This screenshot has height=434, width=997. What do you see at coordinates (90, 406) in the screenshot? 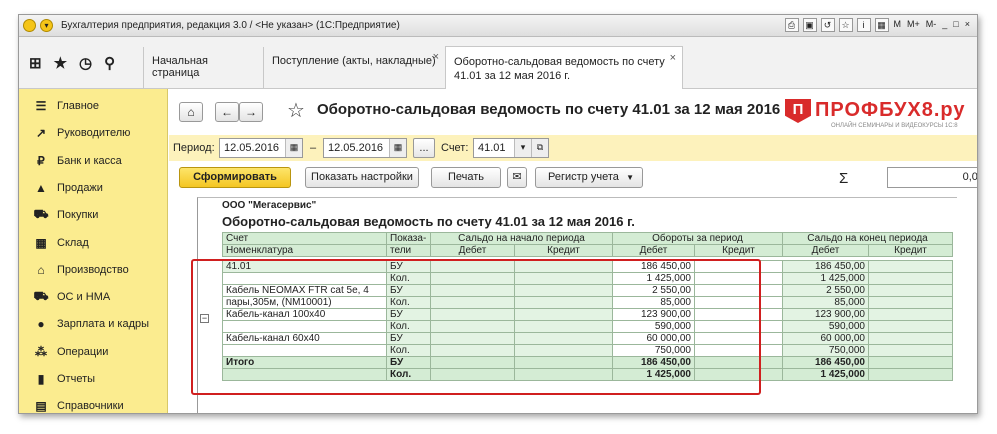
I see `sidebar-item-label: Справочники` at bounding box center [90, 406].